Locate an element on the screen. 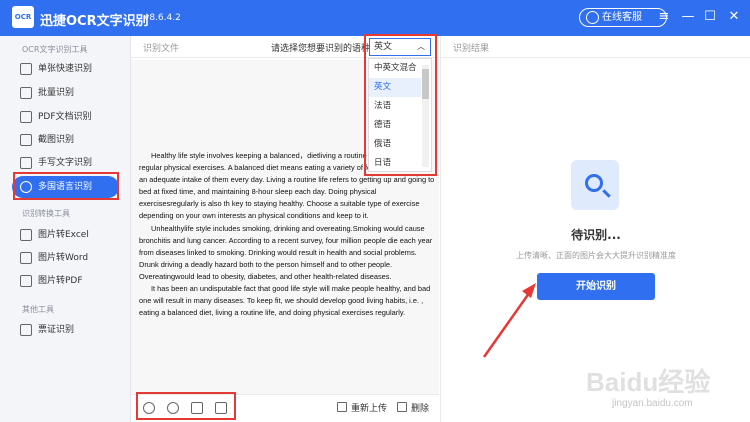  online-service-button: 在线客服 is located at coordinates (623, 17).